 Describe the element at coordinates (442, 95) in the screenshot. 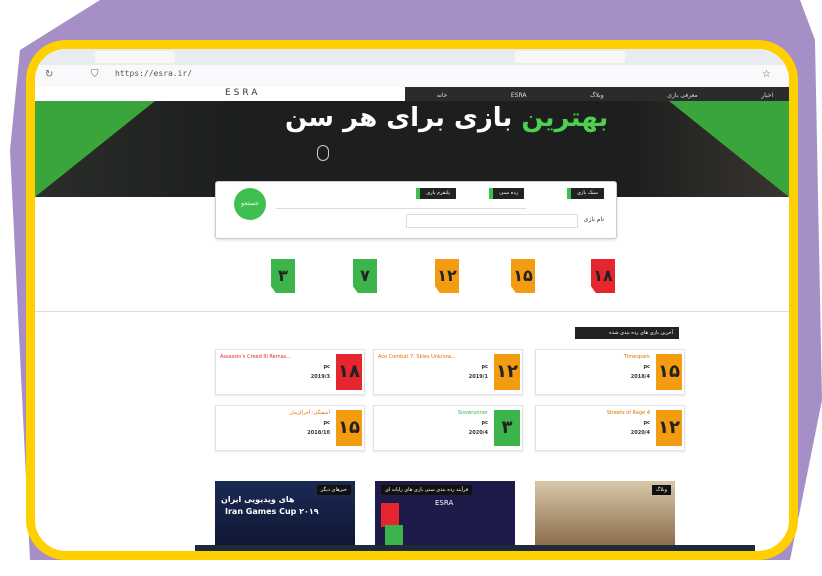

I see `nav-item-home: خانه` at that location.